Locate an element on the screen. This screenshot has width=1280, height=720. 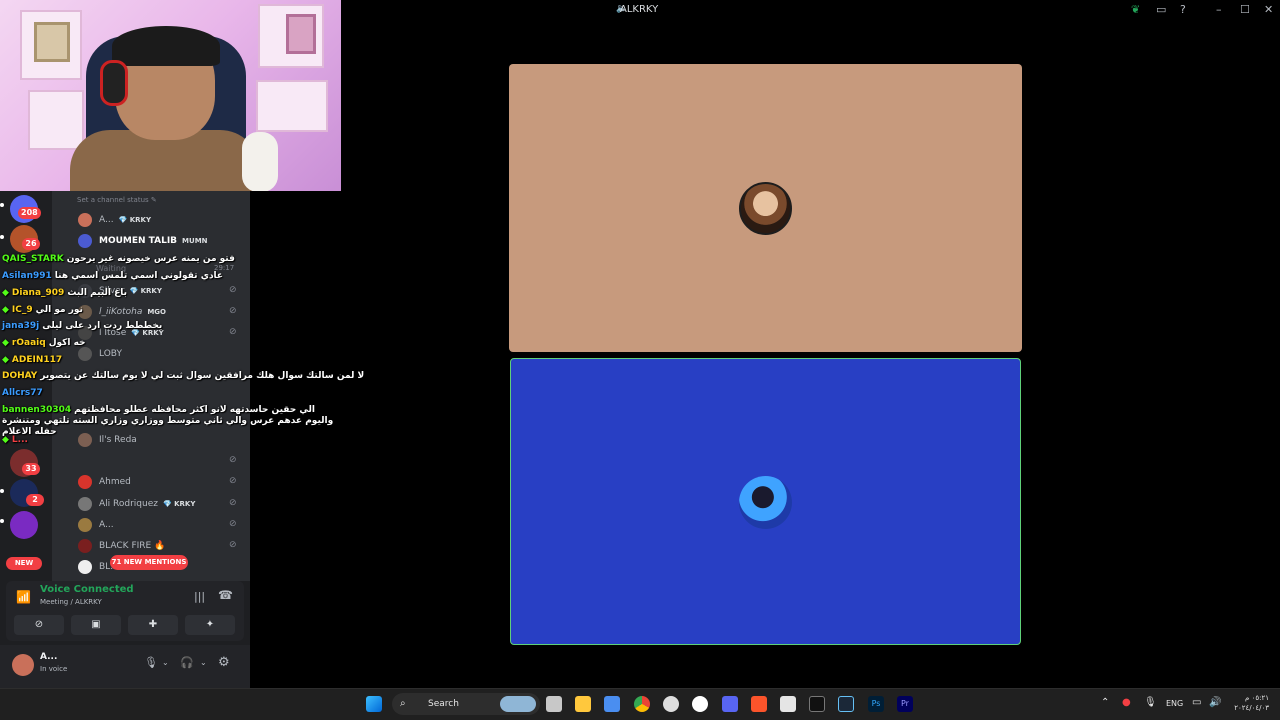
activities-button: ✚ is located at coordinates (153, 625).